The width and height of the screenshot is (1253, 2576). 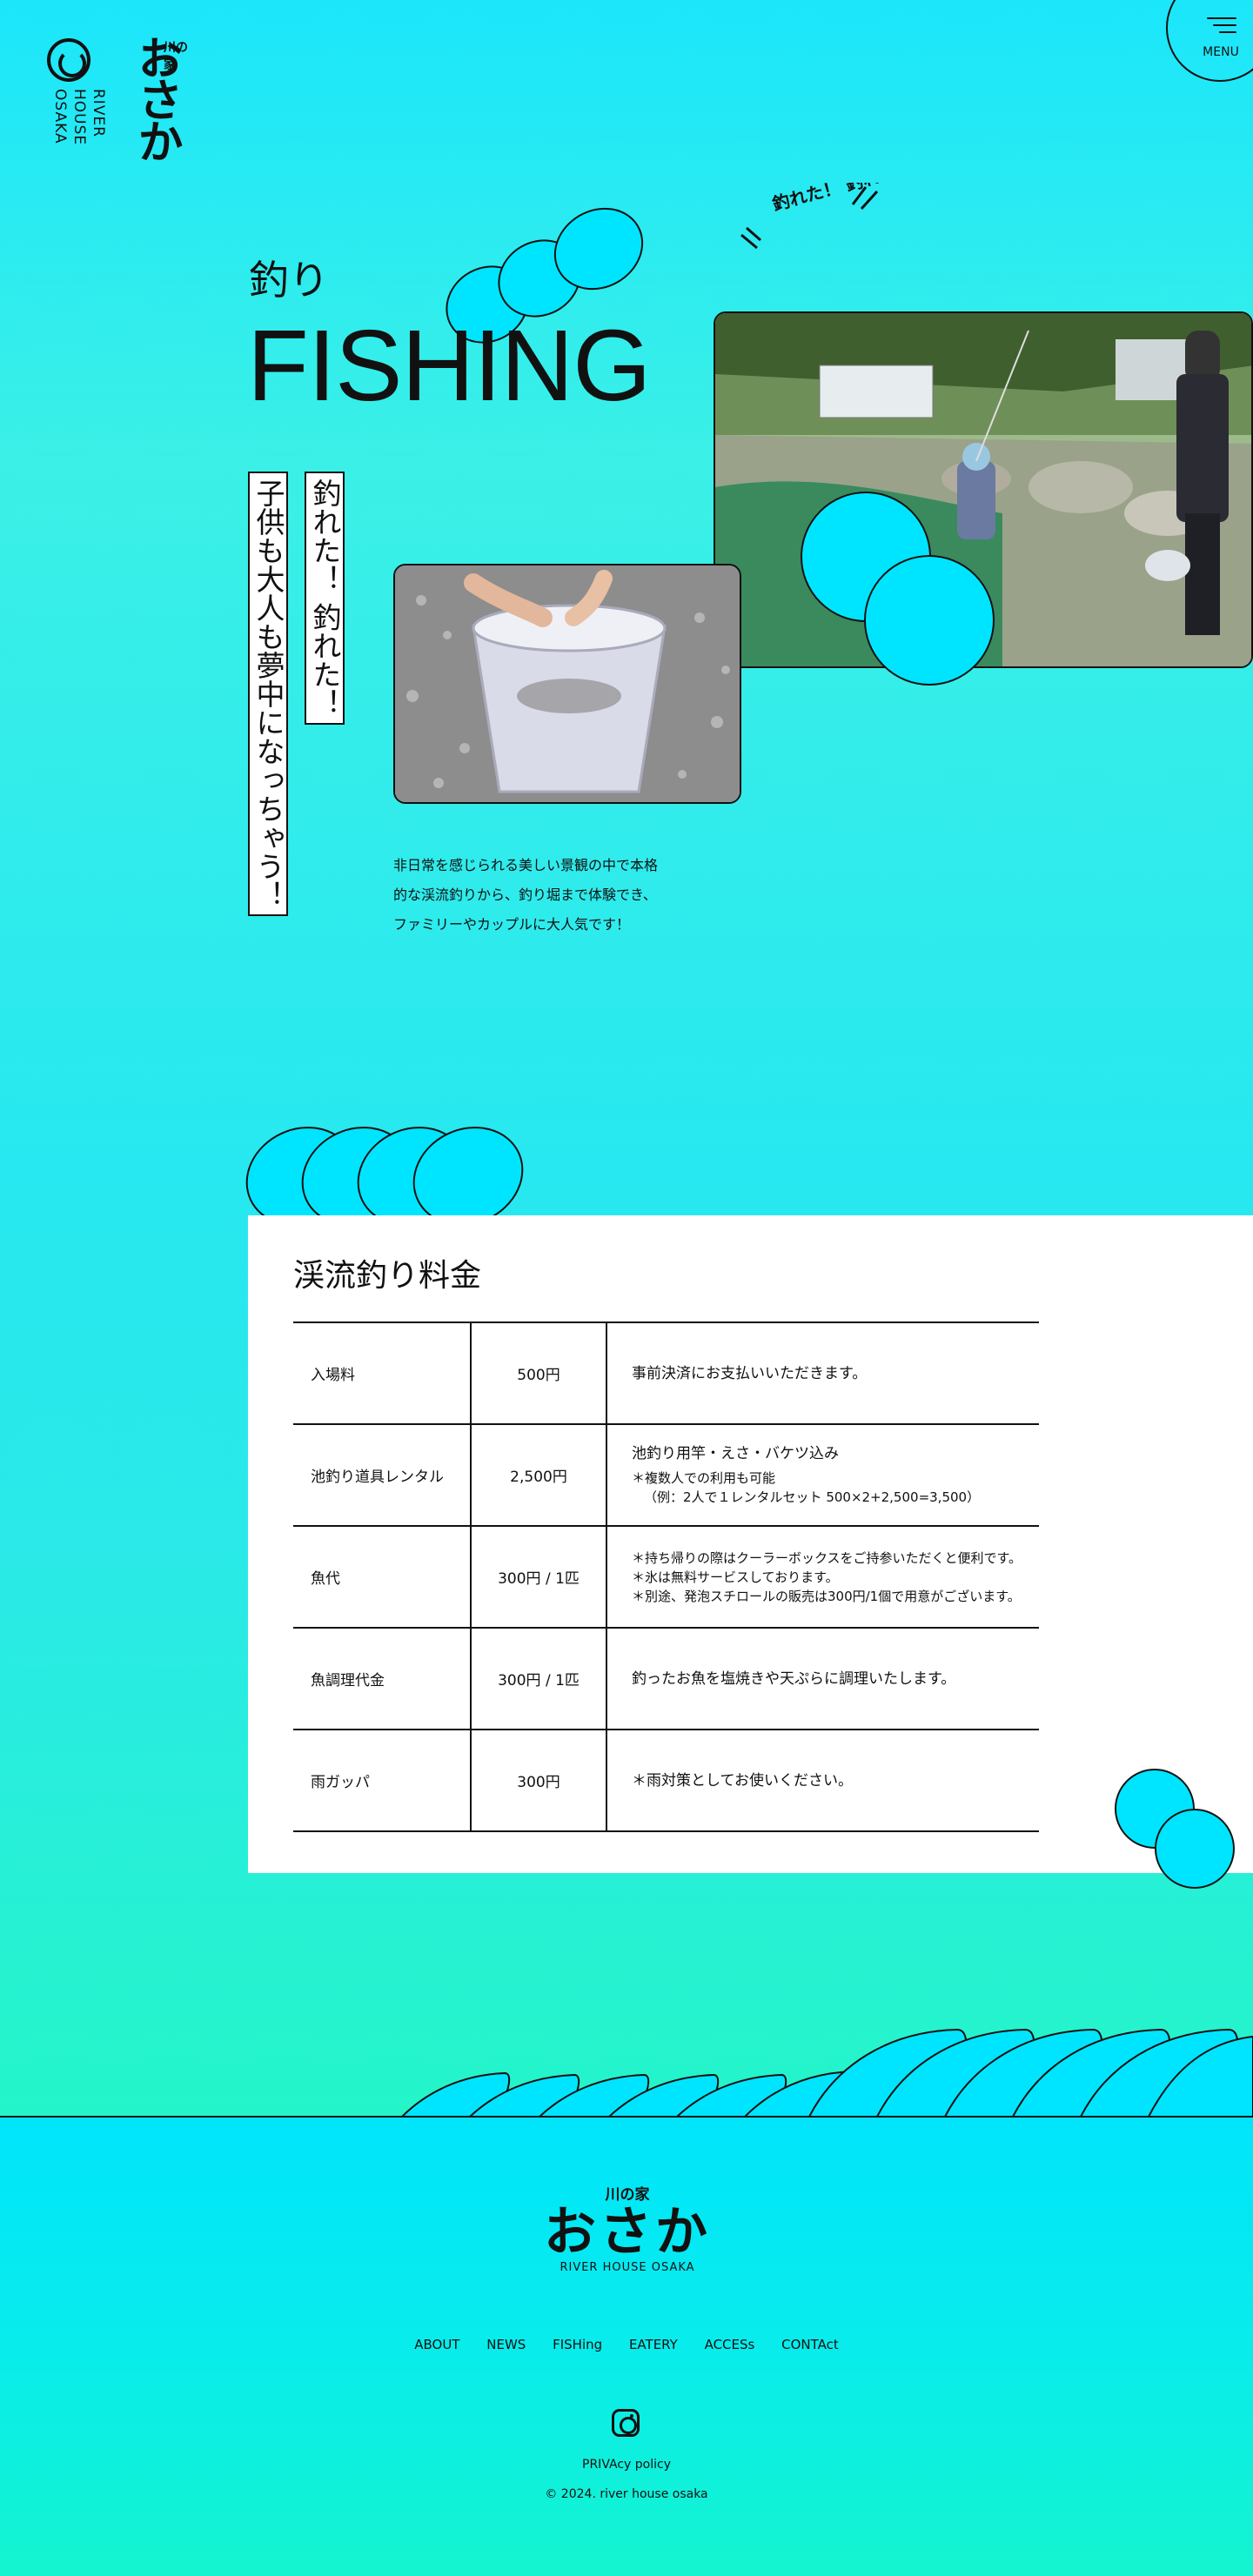 What do you see at coordinates (1175, 1829) in the screenshot?
I see `bubbles-decoration-panel` at bounding box center [1175, 1829].